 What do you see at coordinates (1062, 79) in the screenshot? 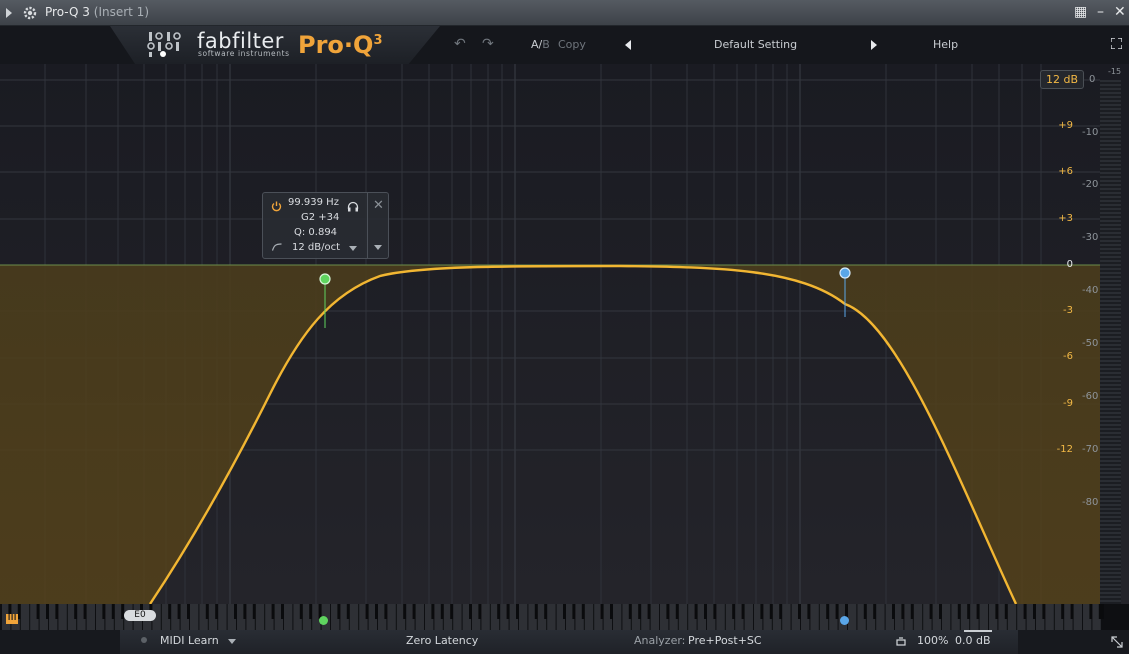
I see `display-range-button: 12 dB` at bounding box center [1062, 79].